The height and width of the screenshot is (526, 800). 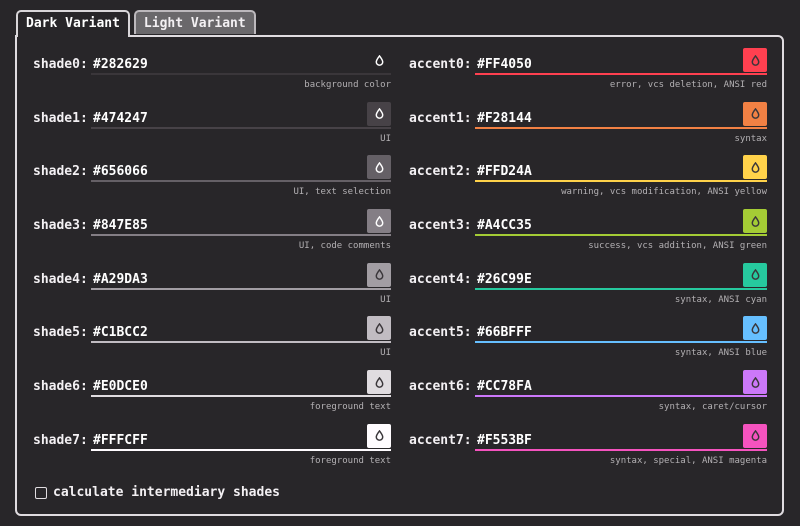 What do you see at coordinates (504, 171) in the screenshot?
I see `accent-hex-value: #FFD24A` at bounding box center [504, 171].